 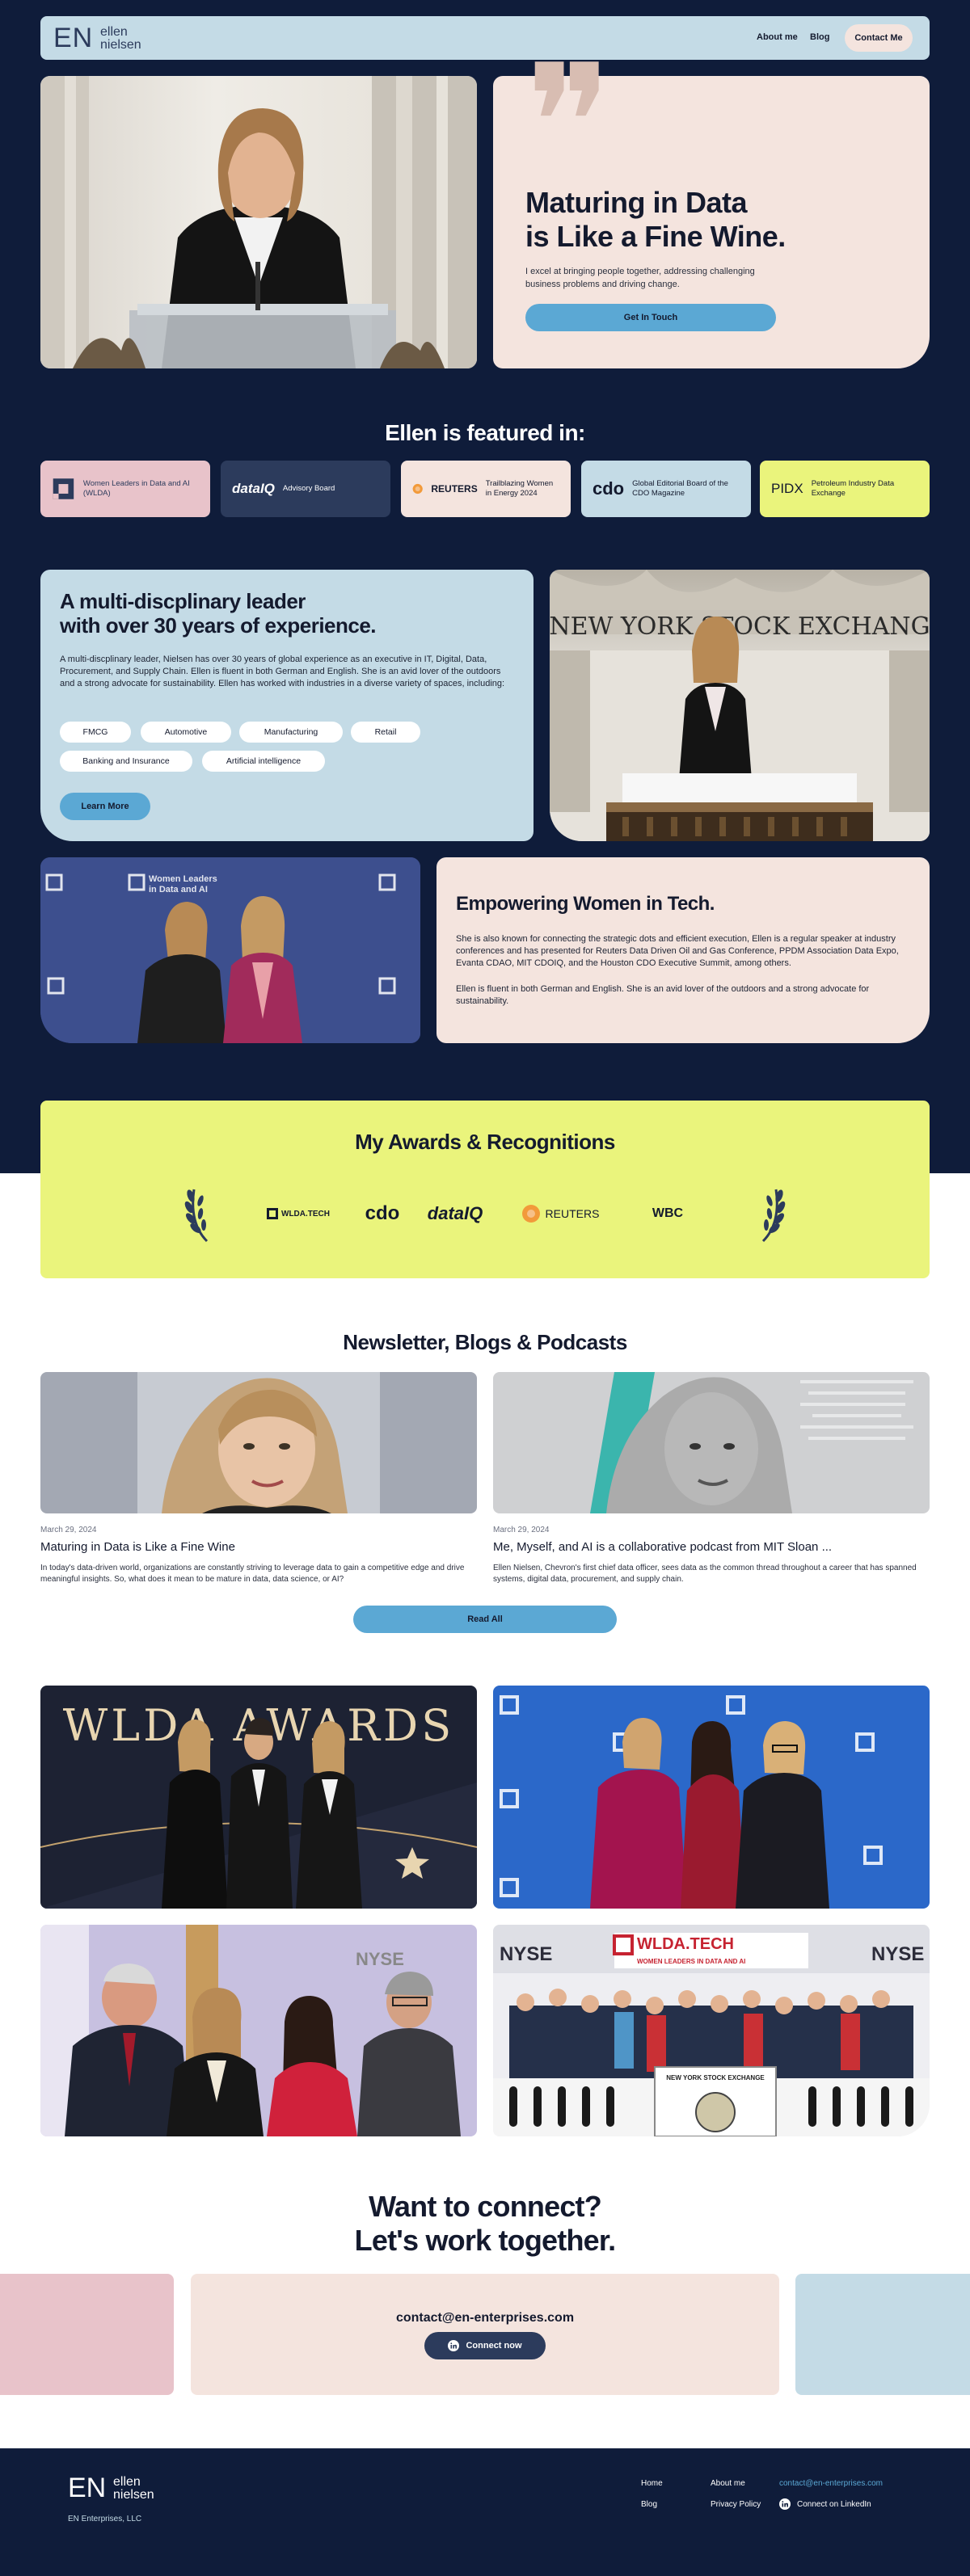 I want to click on footer-linkedin: Connect on LinkedIn, so click(x=825, y=2504).